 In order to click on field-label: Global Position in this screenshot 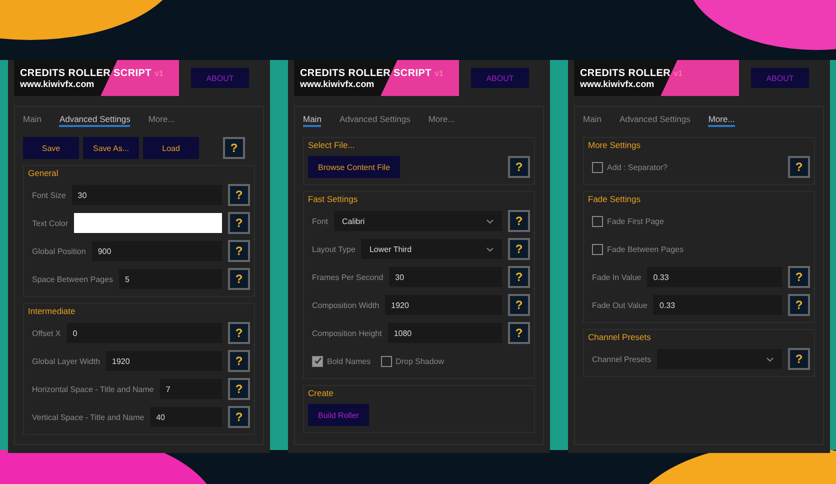, I will do `click(58, 251)`.